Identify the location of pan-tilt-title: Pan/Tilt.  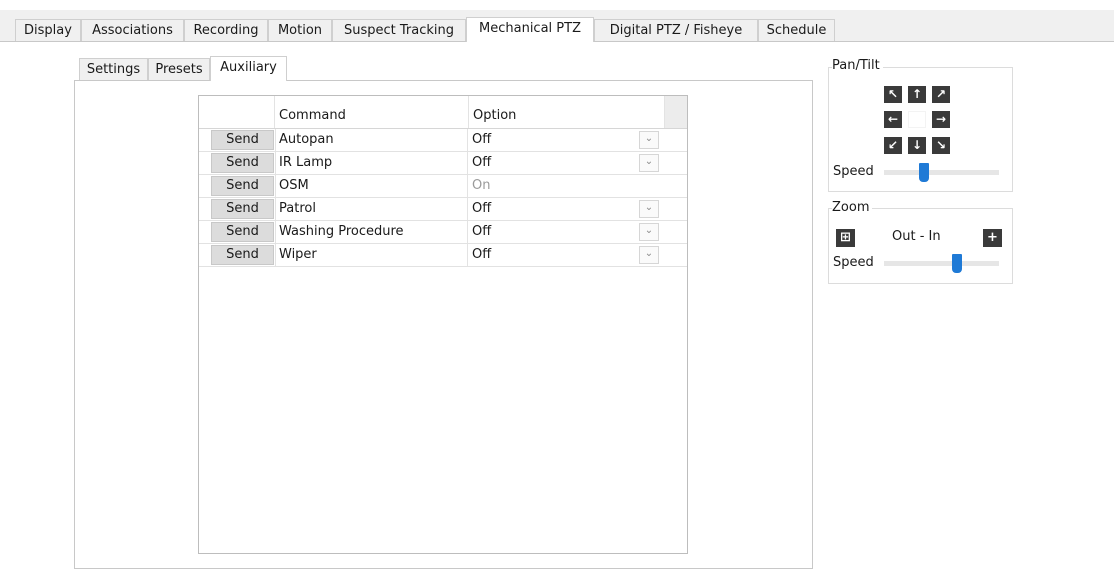
(857, 65).